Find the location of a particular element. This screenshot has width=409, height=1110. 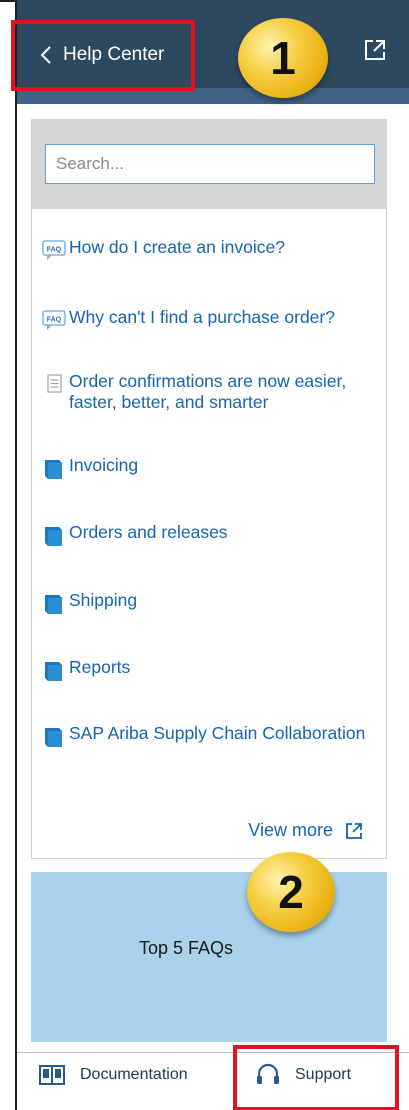

highlight-box-support is located at coordinates (316, 1077).